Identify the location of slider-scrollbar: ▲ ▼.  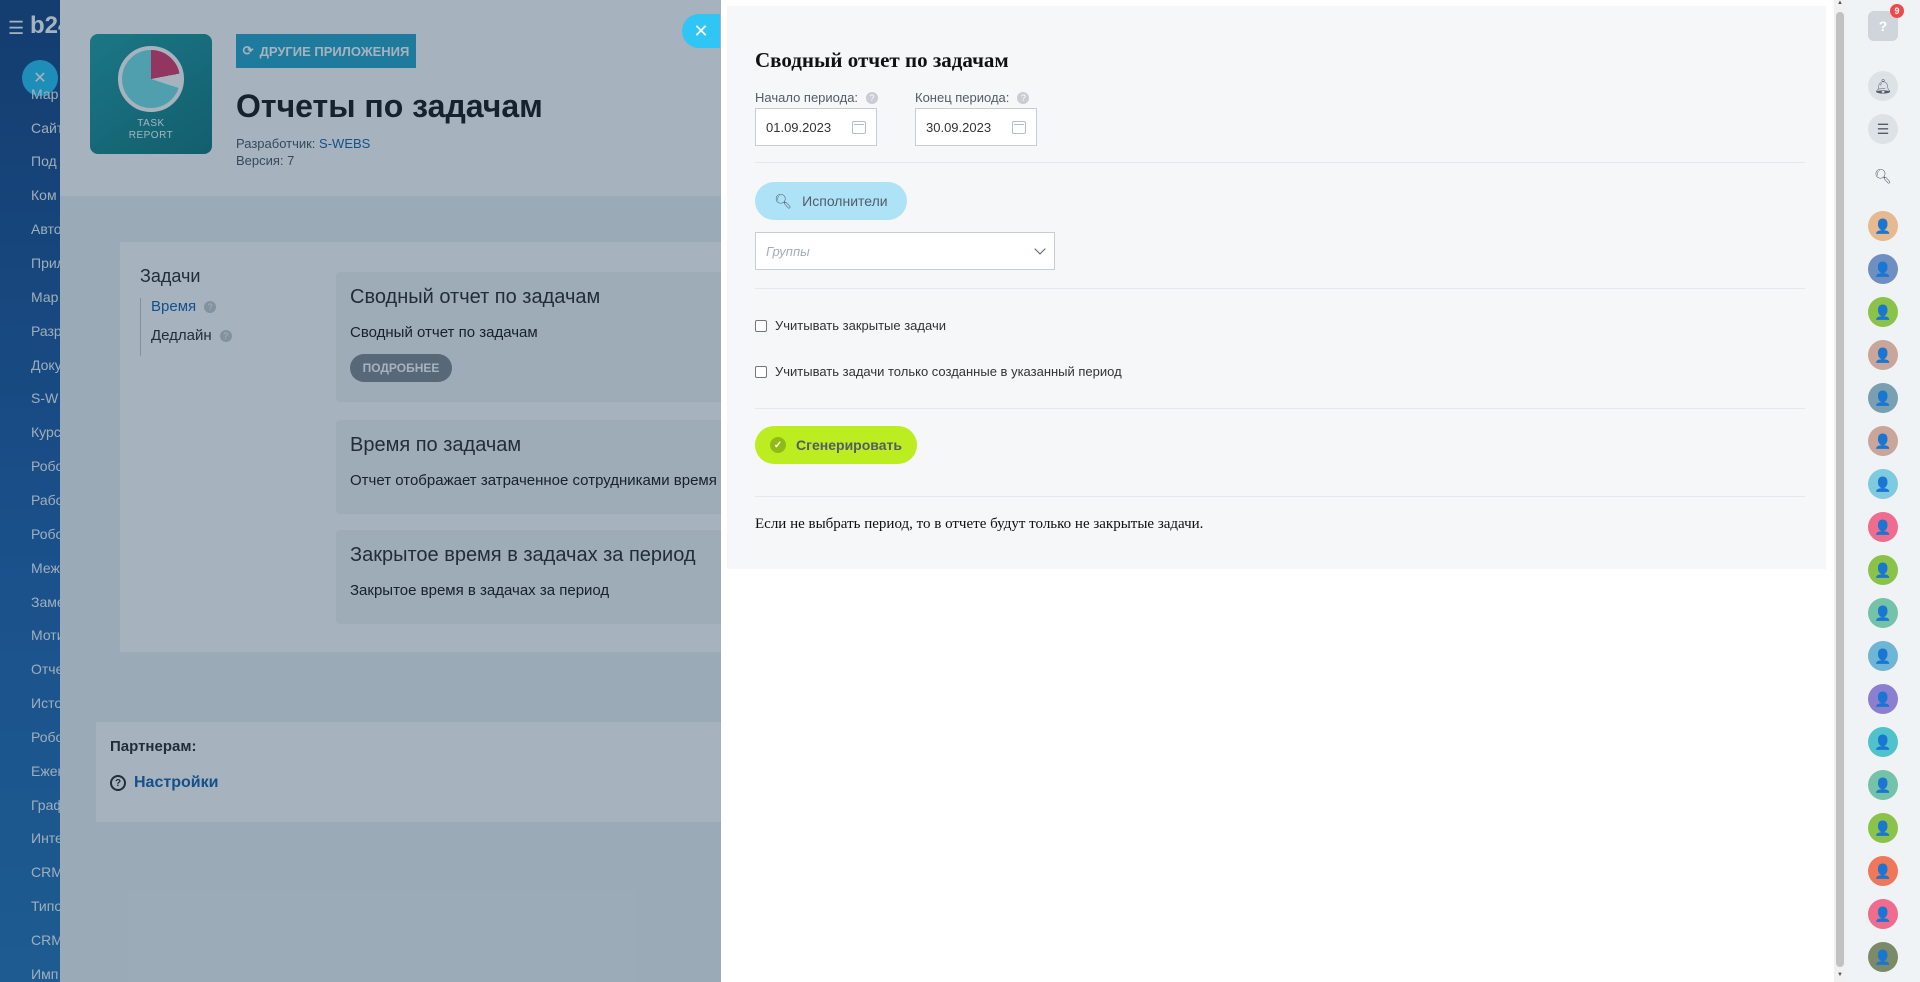
(1840, 491).